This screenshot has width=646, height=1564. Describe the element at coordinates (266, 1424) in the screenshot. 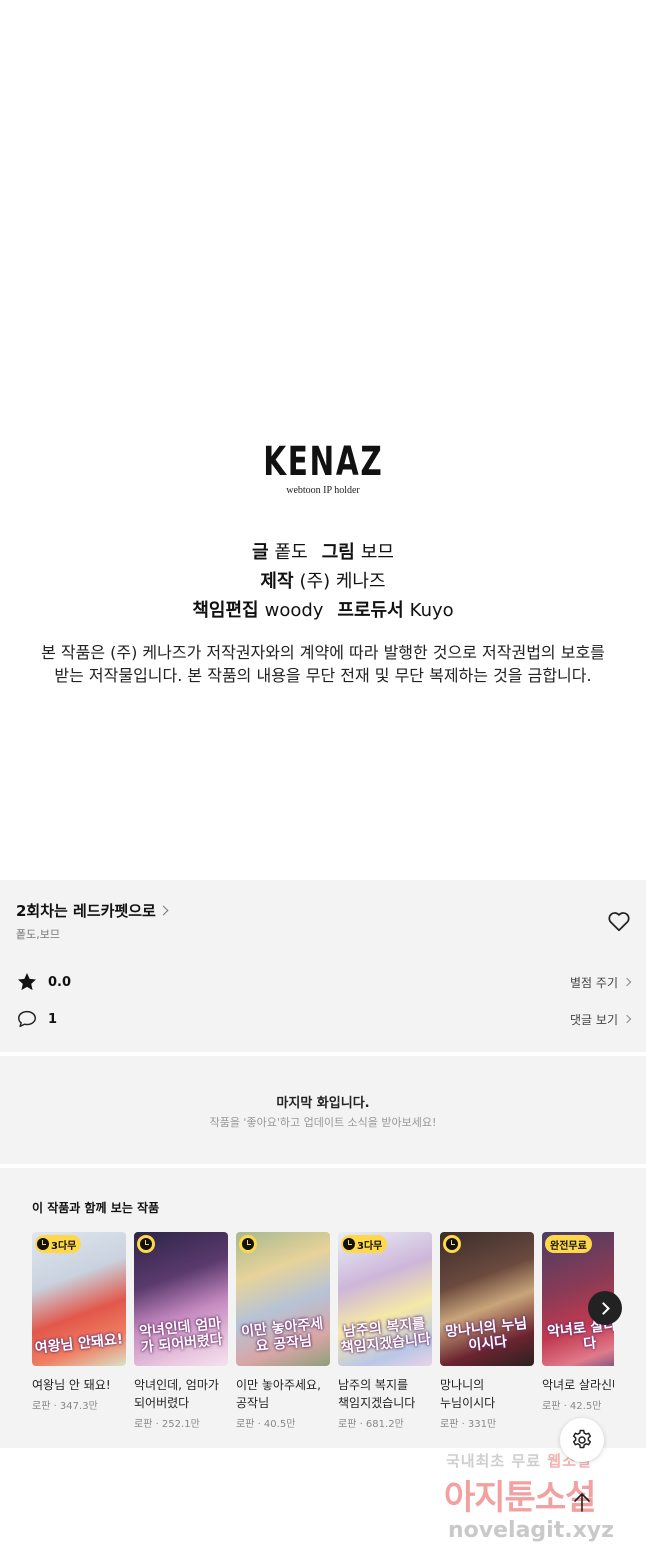

I see `card-meta: 로판 · 40.5만` at that location.